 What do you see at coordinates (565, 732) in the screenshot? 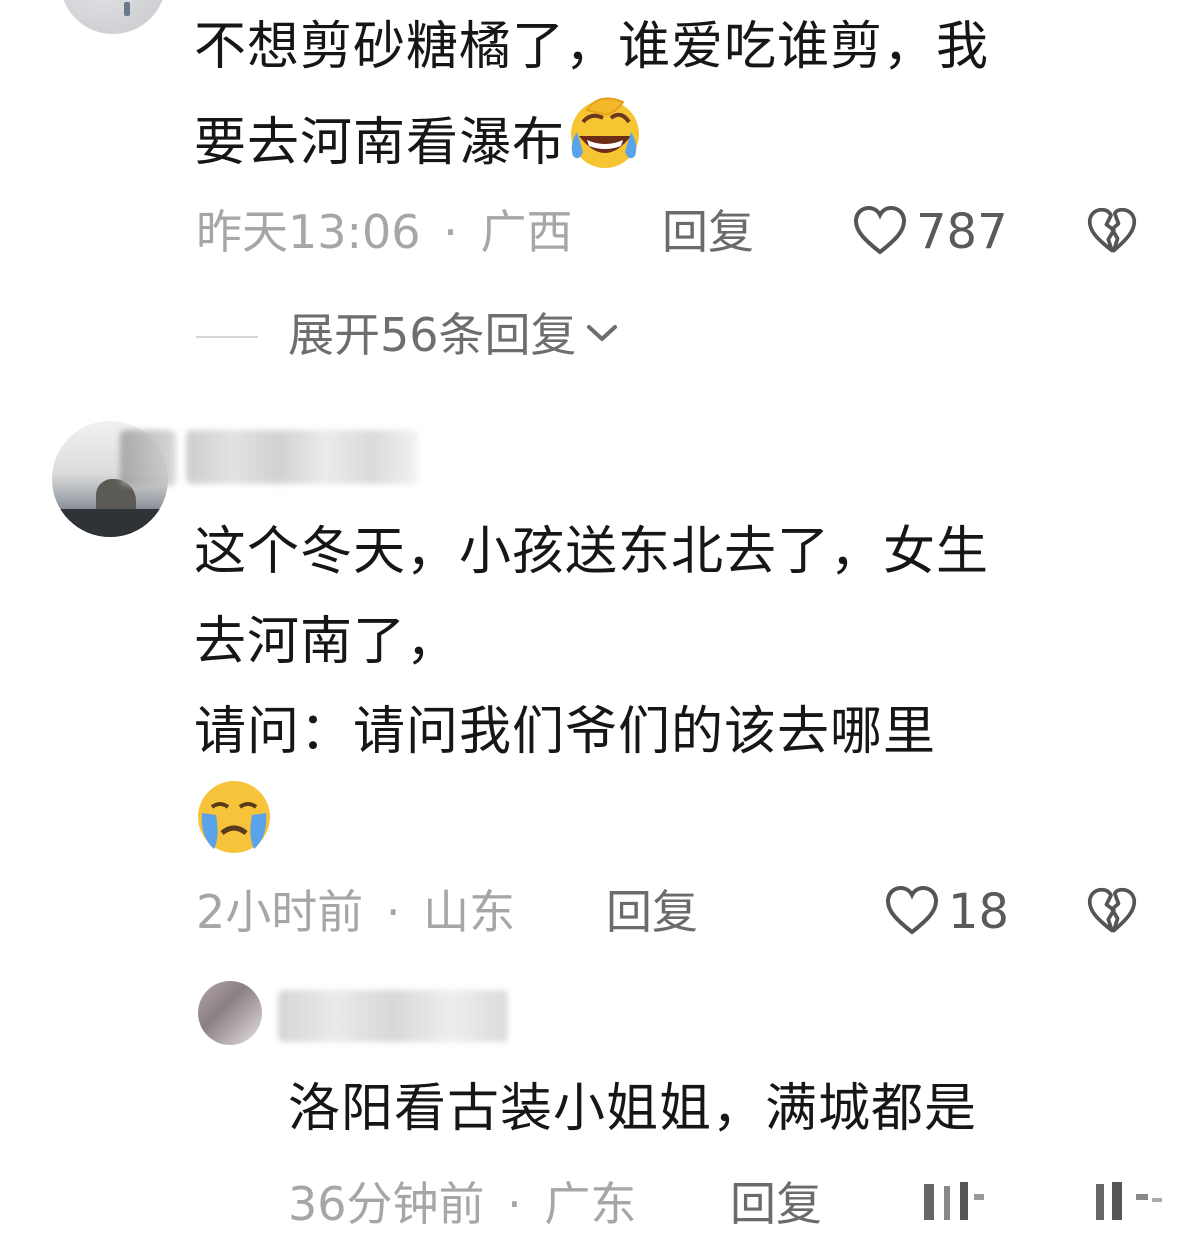
I see `comment-text-line: 请问：请问我们爷们的该去哪里` at bounding box center [565, 732].